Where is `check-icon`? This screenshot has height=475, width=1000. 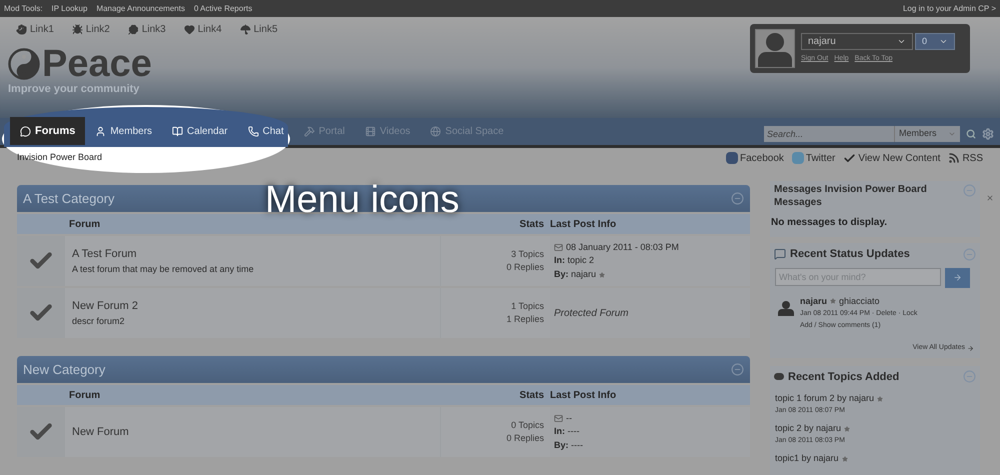
check-icon is located at coordinates (849, 158).